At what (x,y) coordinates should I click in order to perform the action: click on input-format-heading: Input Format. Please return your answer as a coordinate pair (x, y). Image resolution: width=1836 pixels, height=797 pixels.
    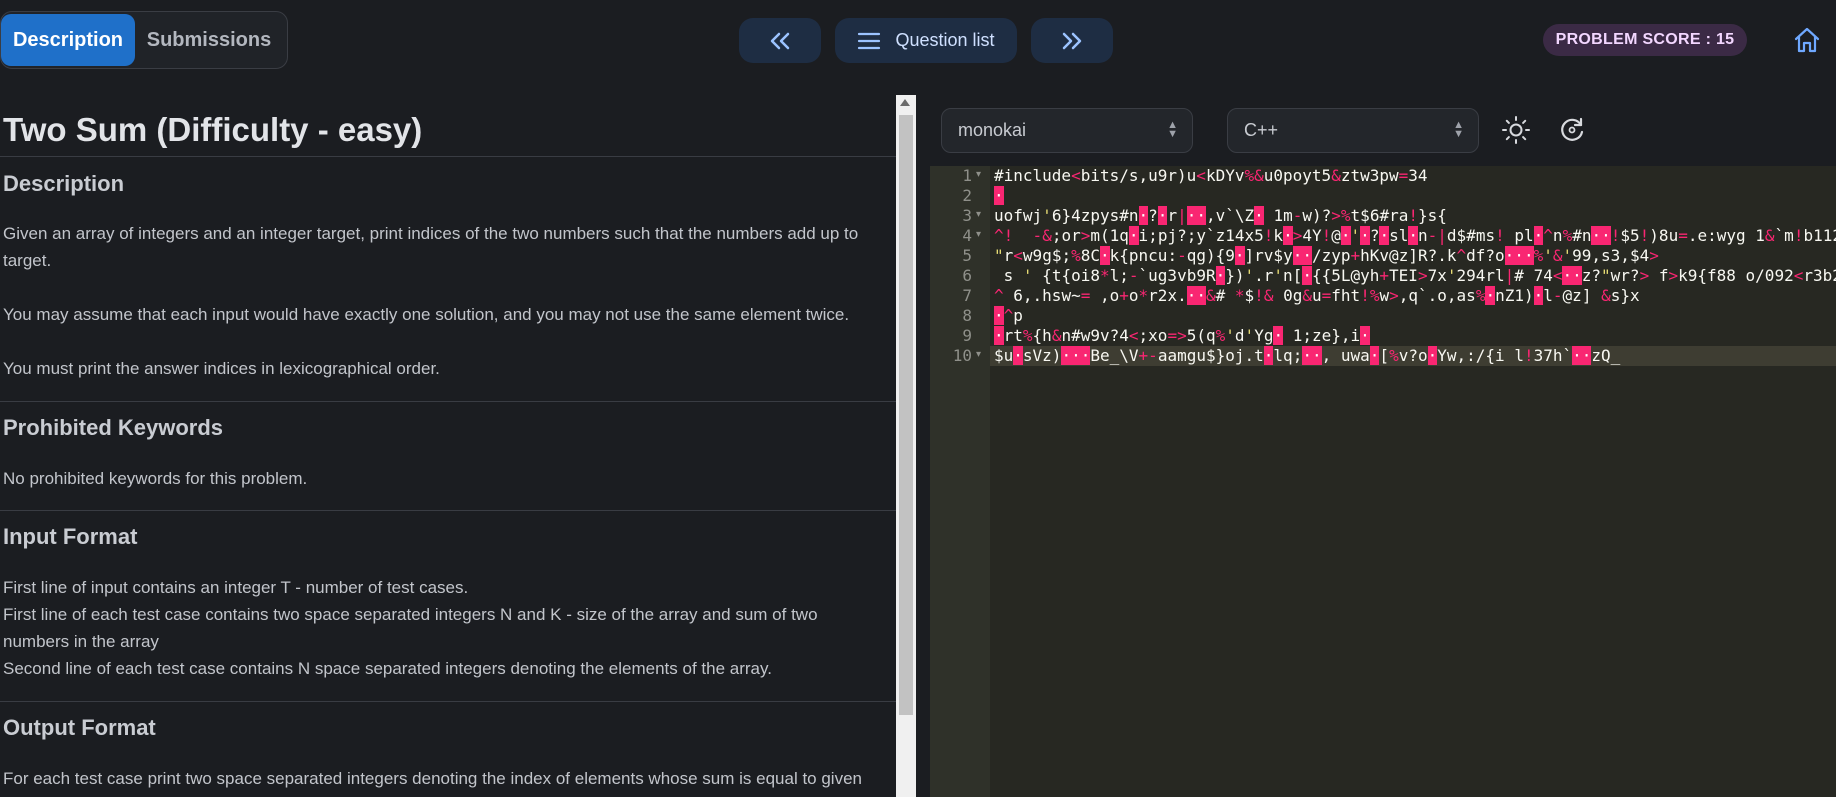
    Looking at the image, I should click on (70, 536).